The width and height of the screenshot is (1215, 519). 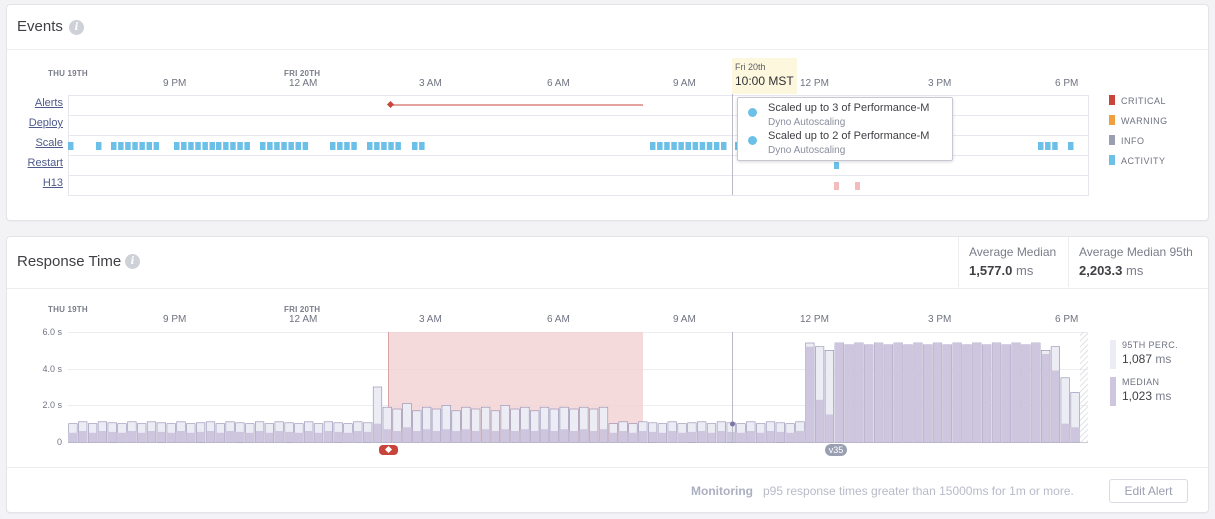 What do you see at coordinates (764, 76) in the screenshot?
I see `cursor-label: Fri 20th 10:00 MST` at bounding box center [764, 76].